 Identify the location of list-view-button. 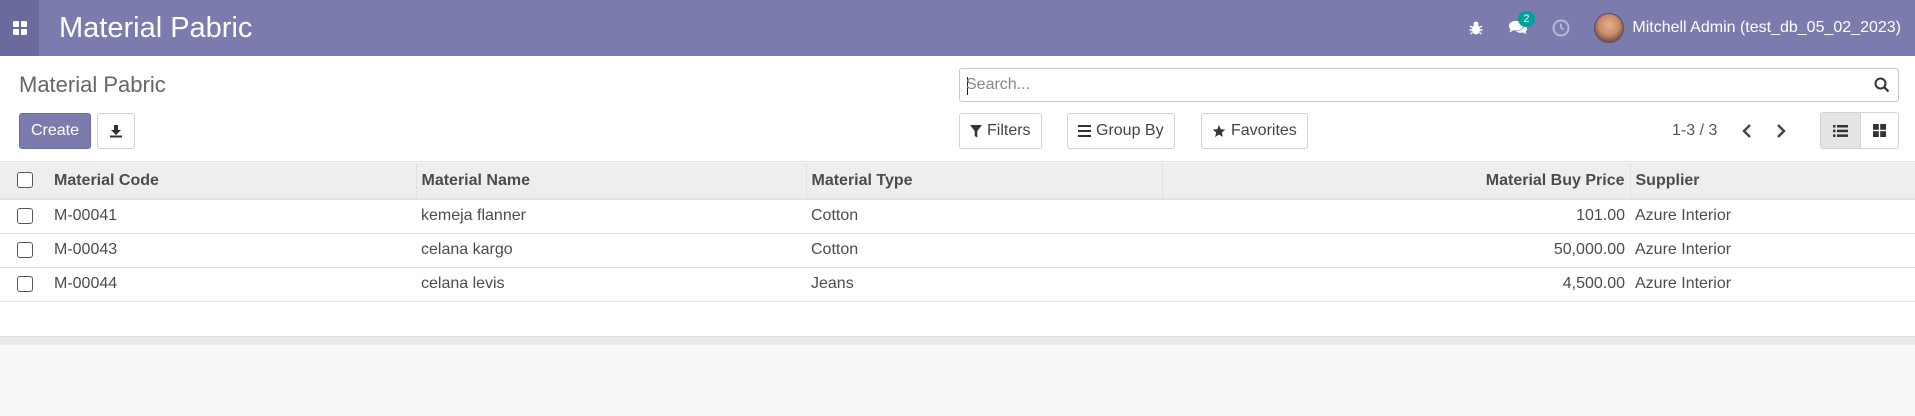
(1840, 130).